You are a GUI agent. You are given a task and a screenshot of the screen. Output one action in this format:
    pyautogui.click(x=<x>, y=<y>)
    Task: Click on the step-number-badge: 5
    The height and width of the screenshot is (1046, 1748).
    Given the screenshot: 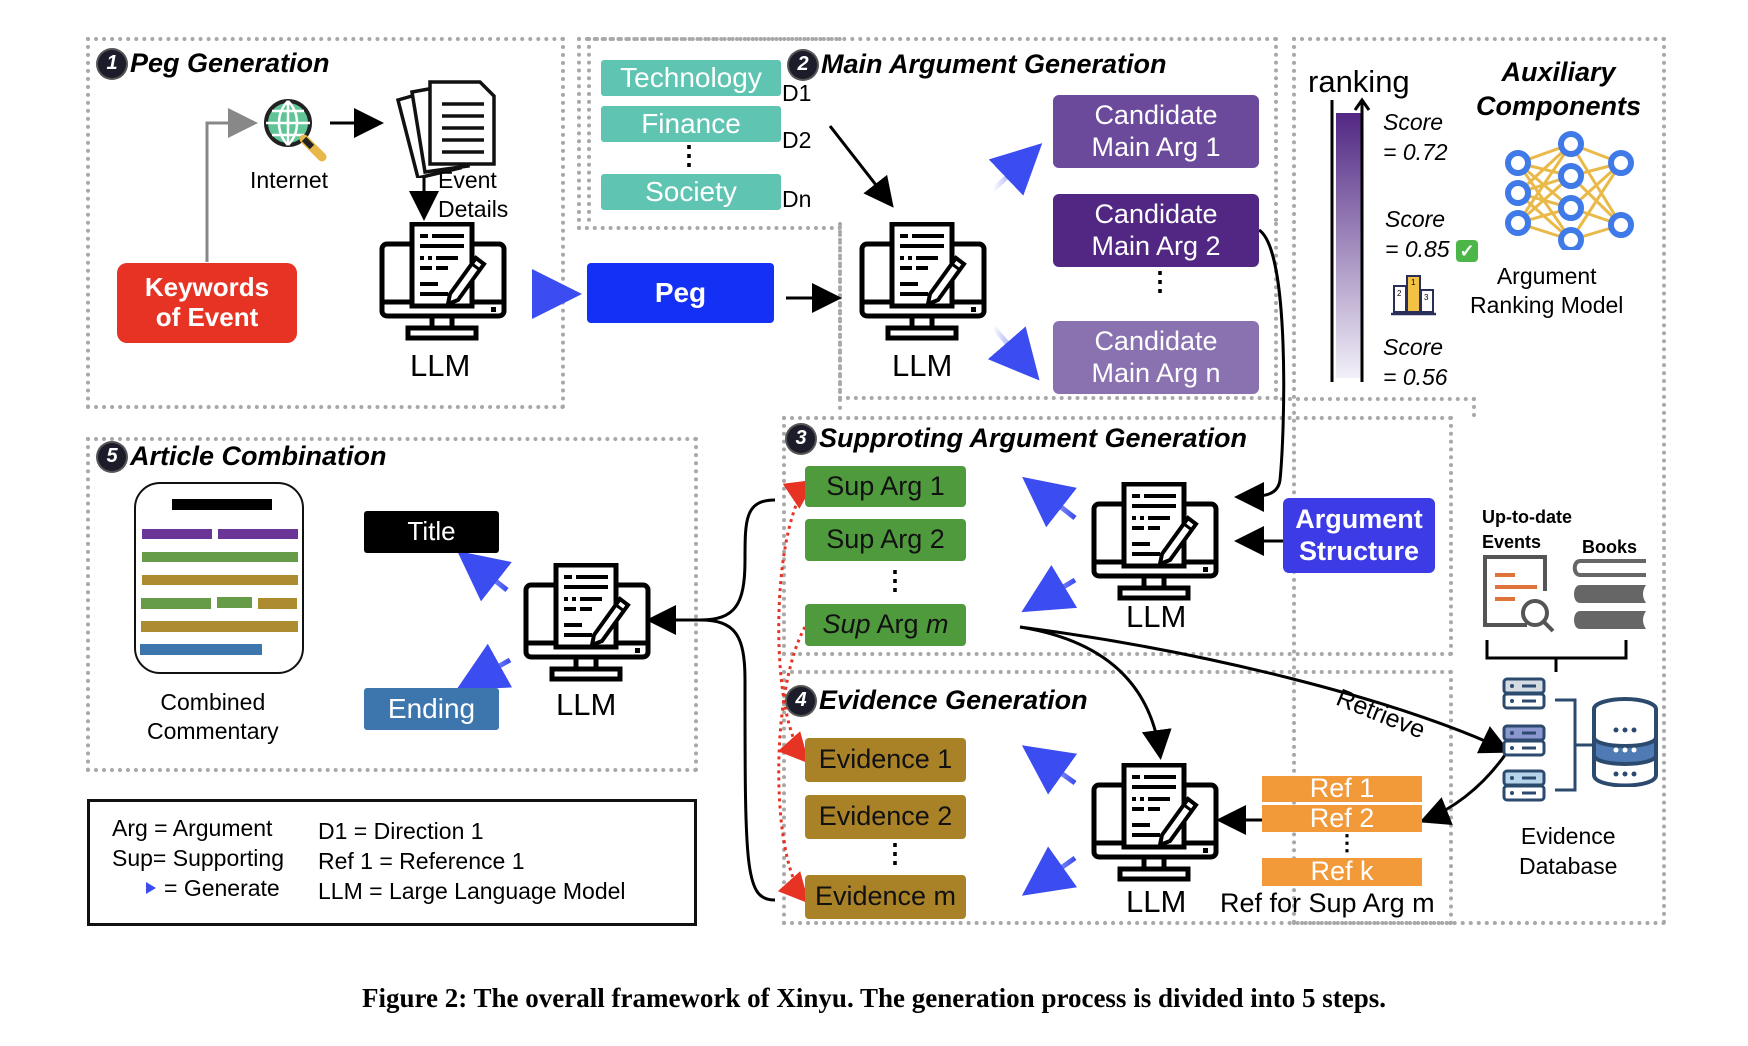 What is the action you would take?
    pyautogui.click(x=112, y=456)
    